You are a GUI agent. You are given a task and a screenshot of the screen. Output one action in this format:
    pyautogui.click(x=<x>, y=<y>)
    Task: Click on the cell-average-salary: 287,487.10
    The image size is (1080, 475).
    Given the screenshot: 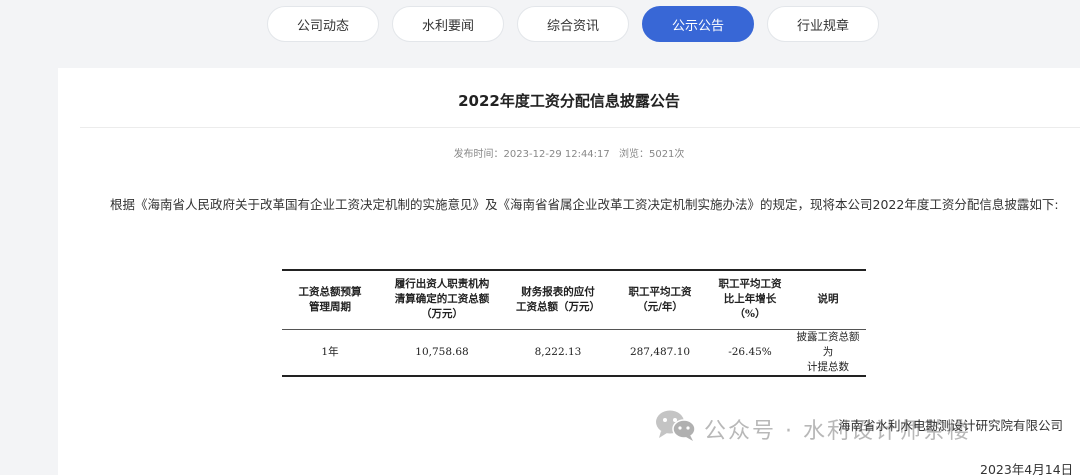 What is the action you would take?
    pyautogui.click(x=660, y=351)
    